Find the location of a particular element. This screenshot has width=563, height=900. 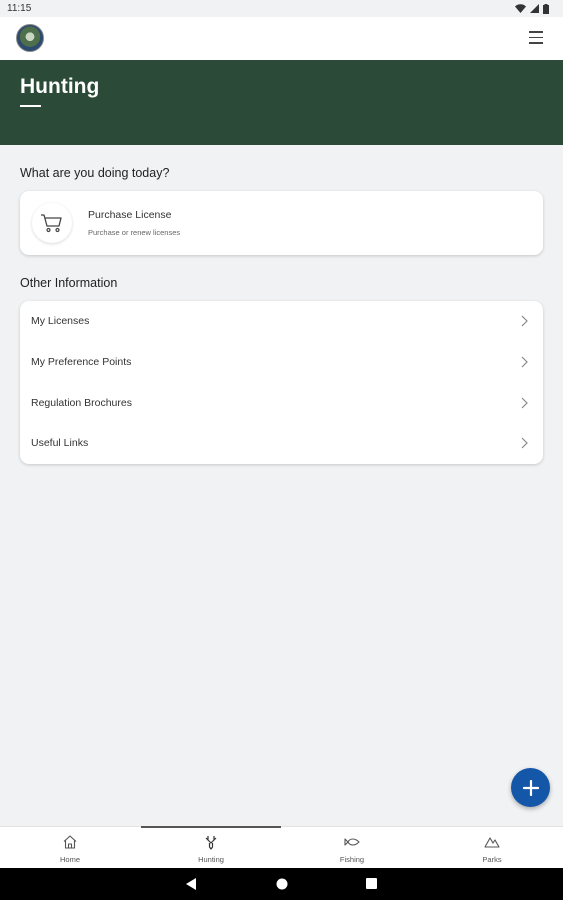

status-time: 11:15 is located at coordinates (19, 8).